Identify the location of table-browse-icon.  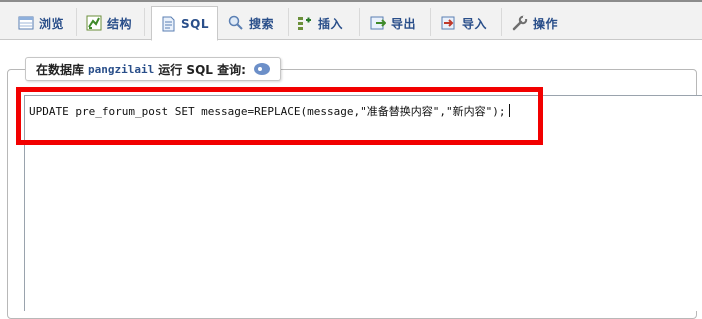
(26, 23).